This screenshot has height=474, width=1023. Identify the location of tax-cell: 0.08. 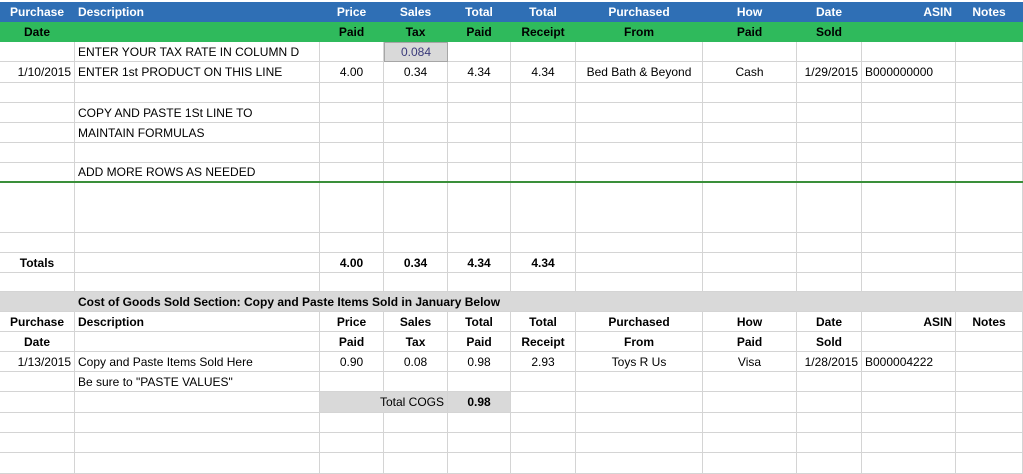
(416, 362).